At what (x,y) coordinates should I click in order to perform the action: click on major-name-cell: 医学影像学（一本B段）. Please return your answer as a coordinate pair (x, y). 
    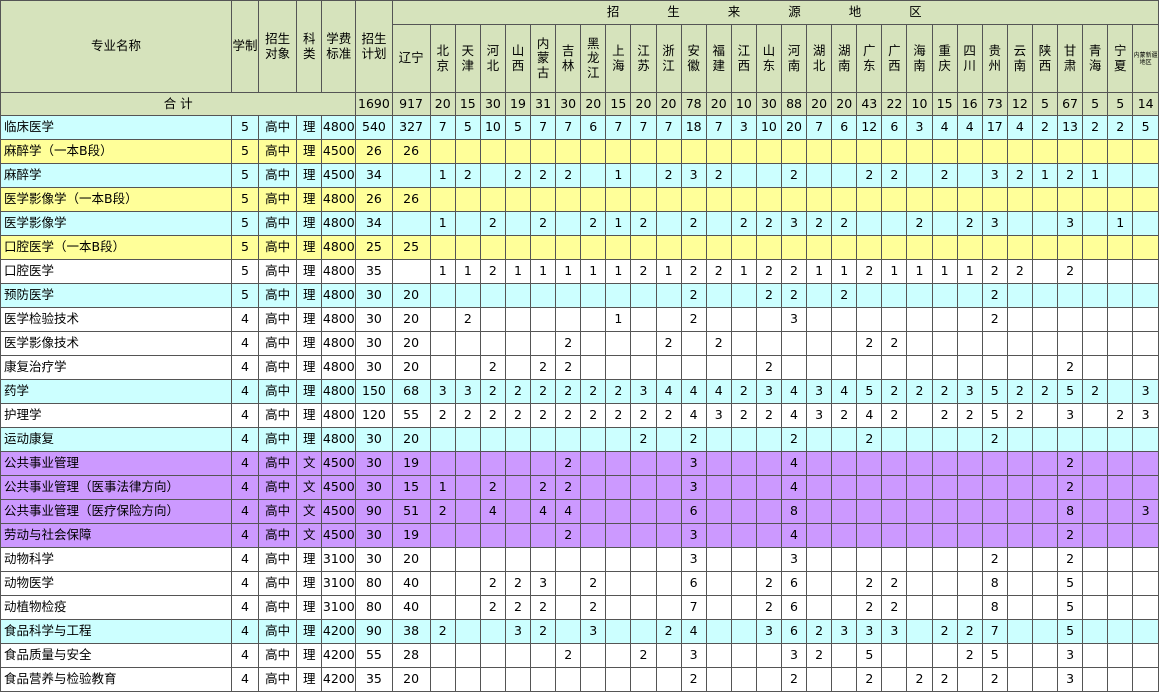
    Looking at the image, I should click on (116, 199).